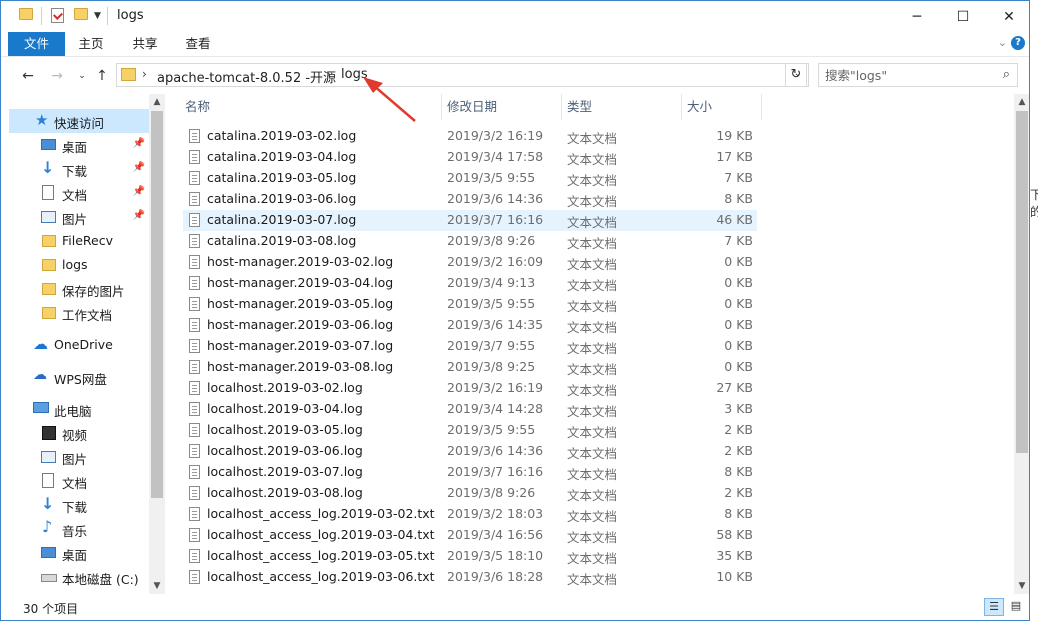  Describe the element at coordinates (57, 15) in the screenshot. I see `properties-icon` at that location.